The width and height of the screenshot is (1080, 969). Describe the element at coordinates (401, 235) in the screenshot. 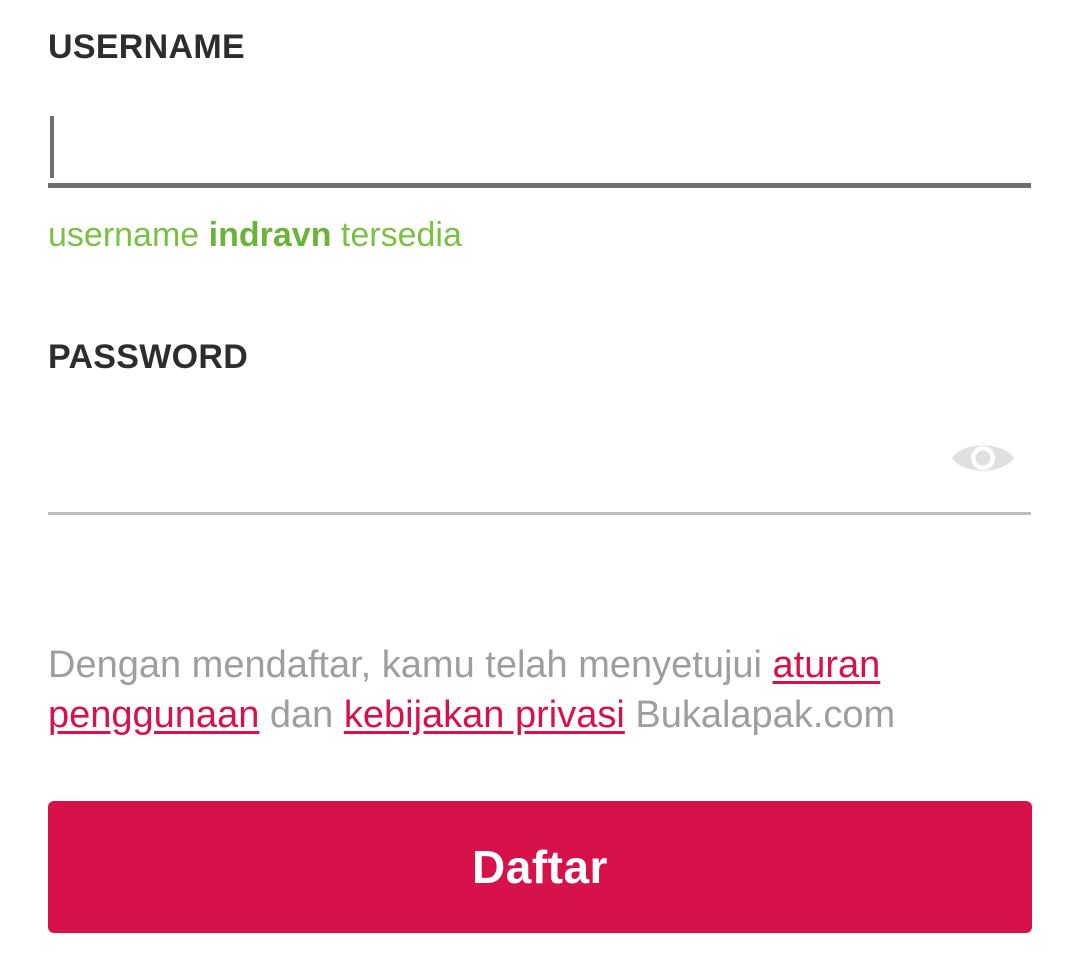

I see `hint-suffix: tersedia` at that location.